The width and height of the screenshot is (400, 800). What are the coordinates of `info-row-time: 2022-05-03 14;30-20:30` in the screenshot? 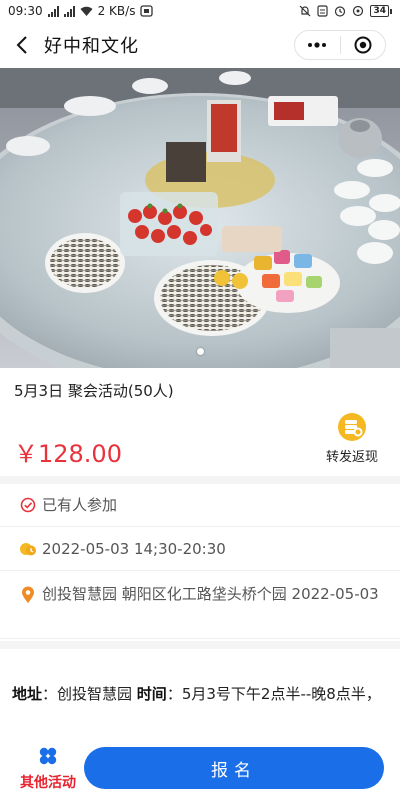 It's located at (200, 549).